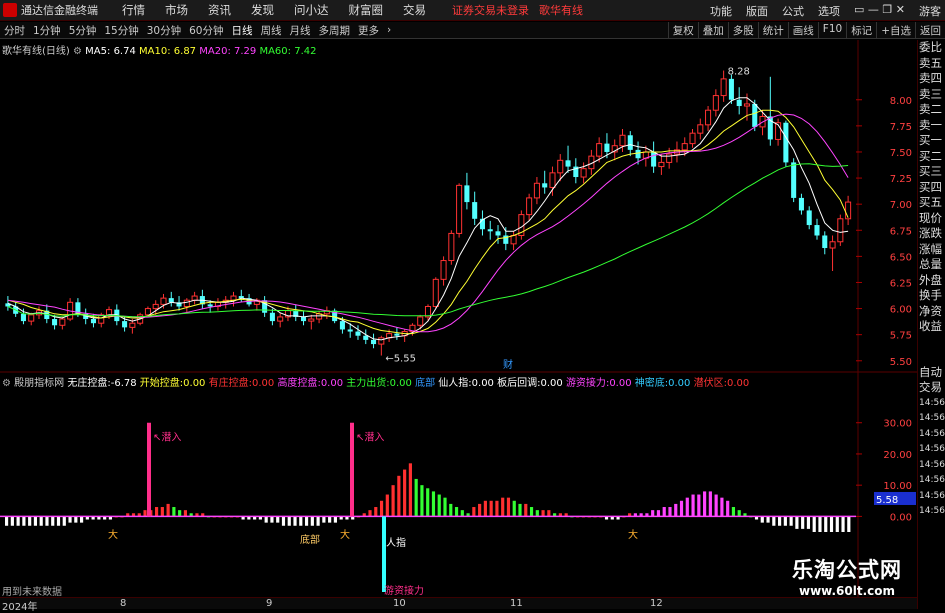 The image size is (945, 613). Describe the element at coordinates (133, 10) in the screenshot. I see `menu-hangqing: 行情` at that location.